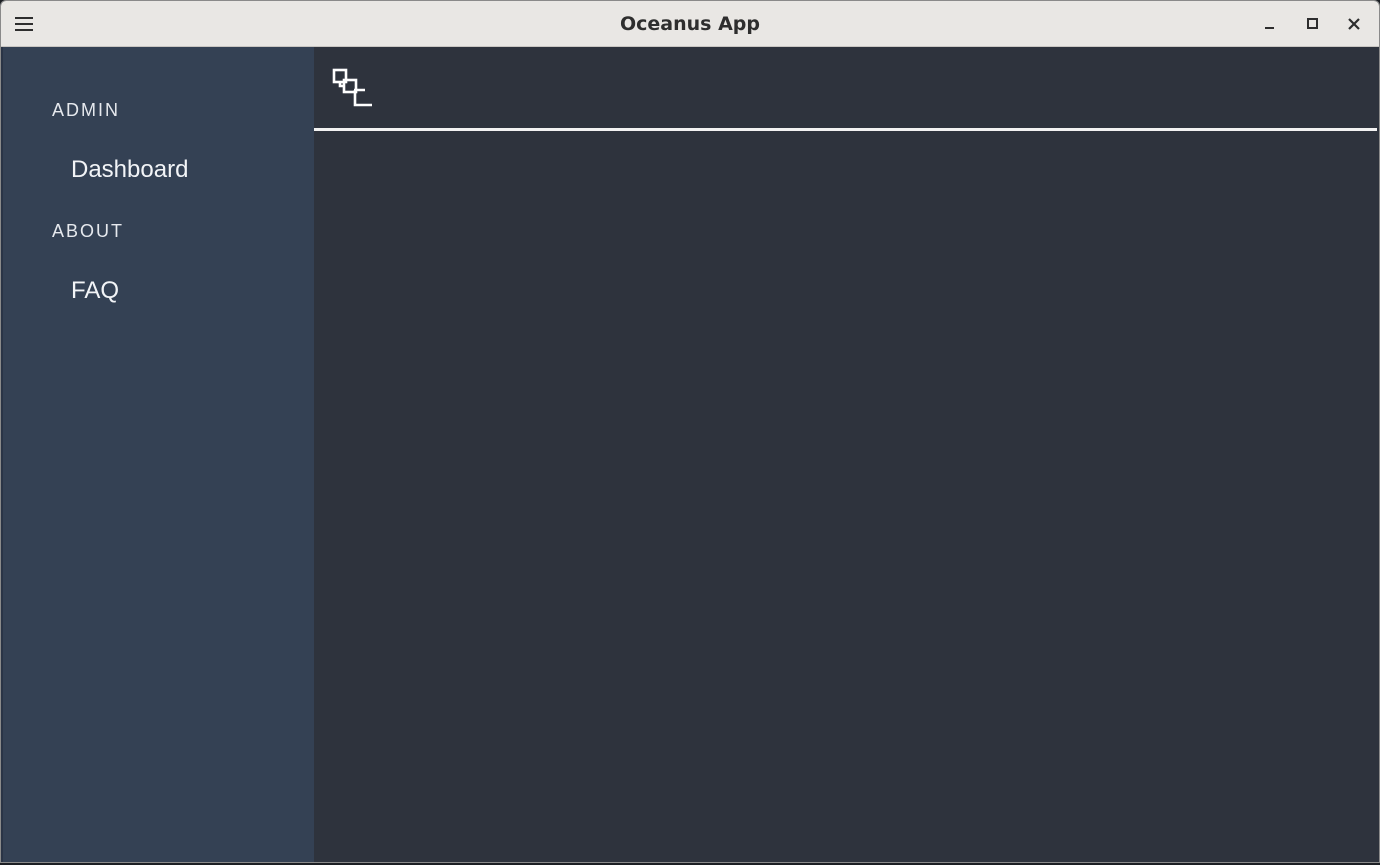 This screenshot has height=865, width=1380. I want to click on window-title: Oceanus App, so click(689, 24).